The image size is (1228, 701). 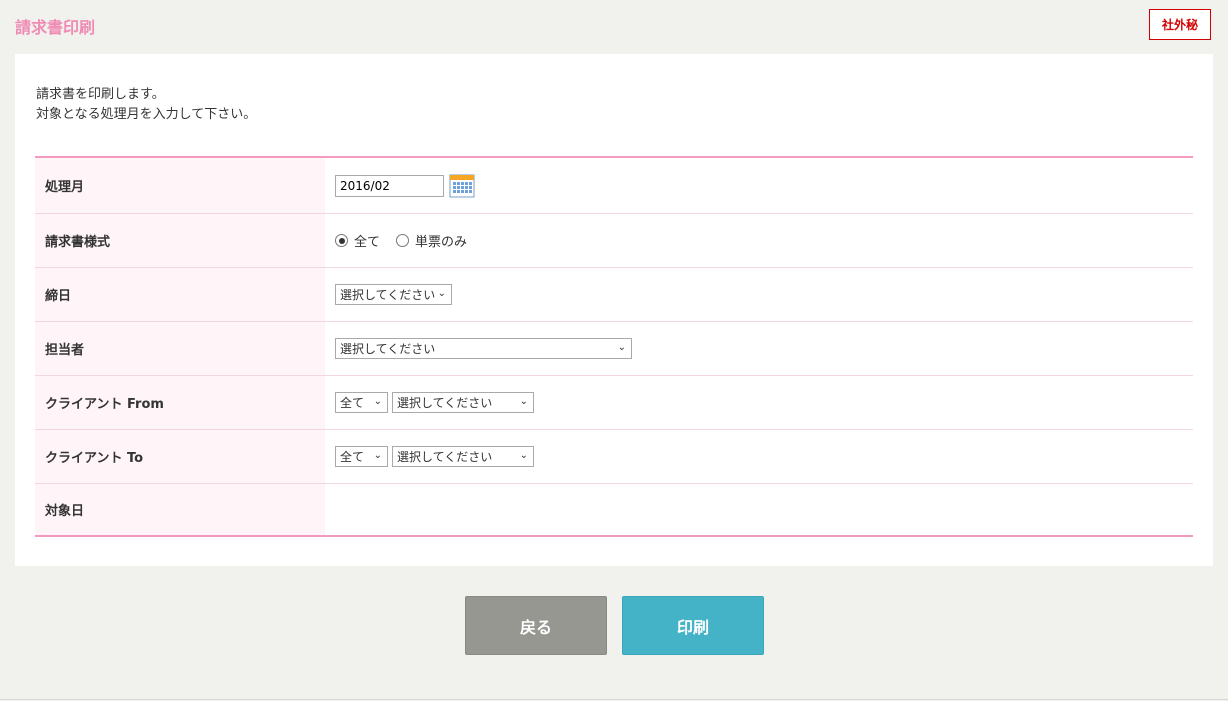 What do you see at coordinates (614, 295) in the screenshot?
I see `form-row-closing-day: 締日 選択してください ⌄` at bounding box center [614, 295].